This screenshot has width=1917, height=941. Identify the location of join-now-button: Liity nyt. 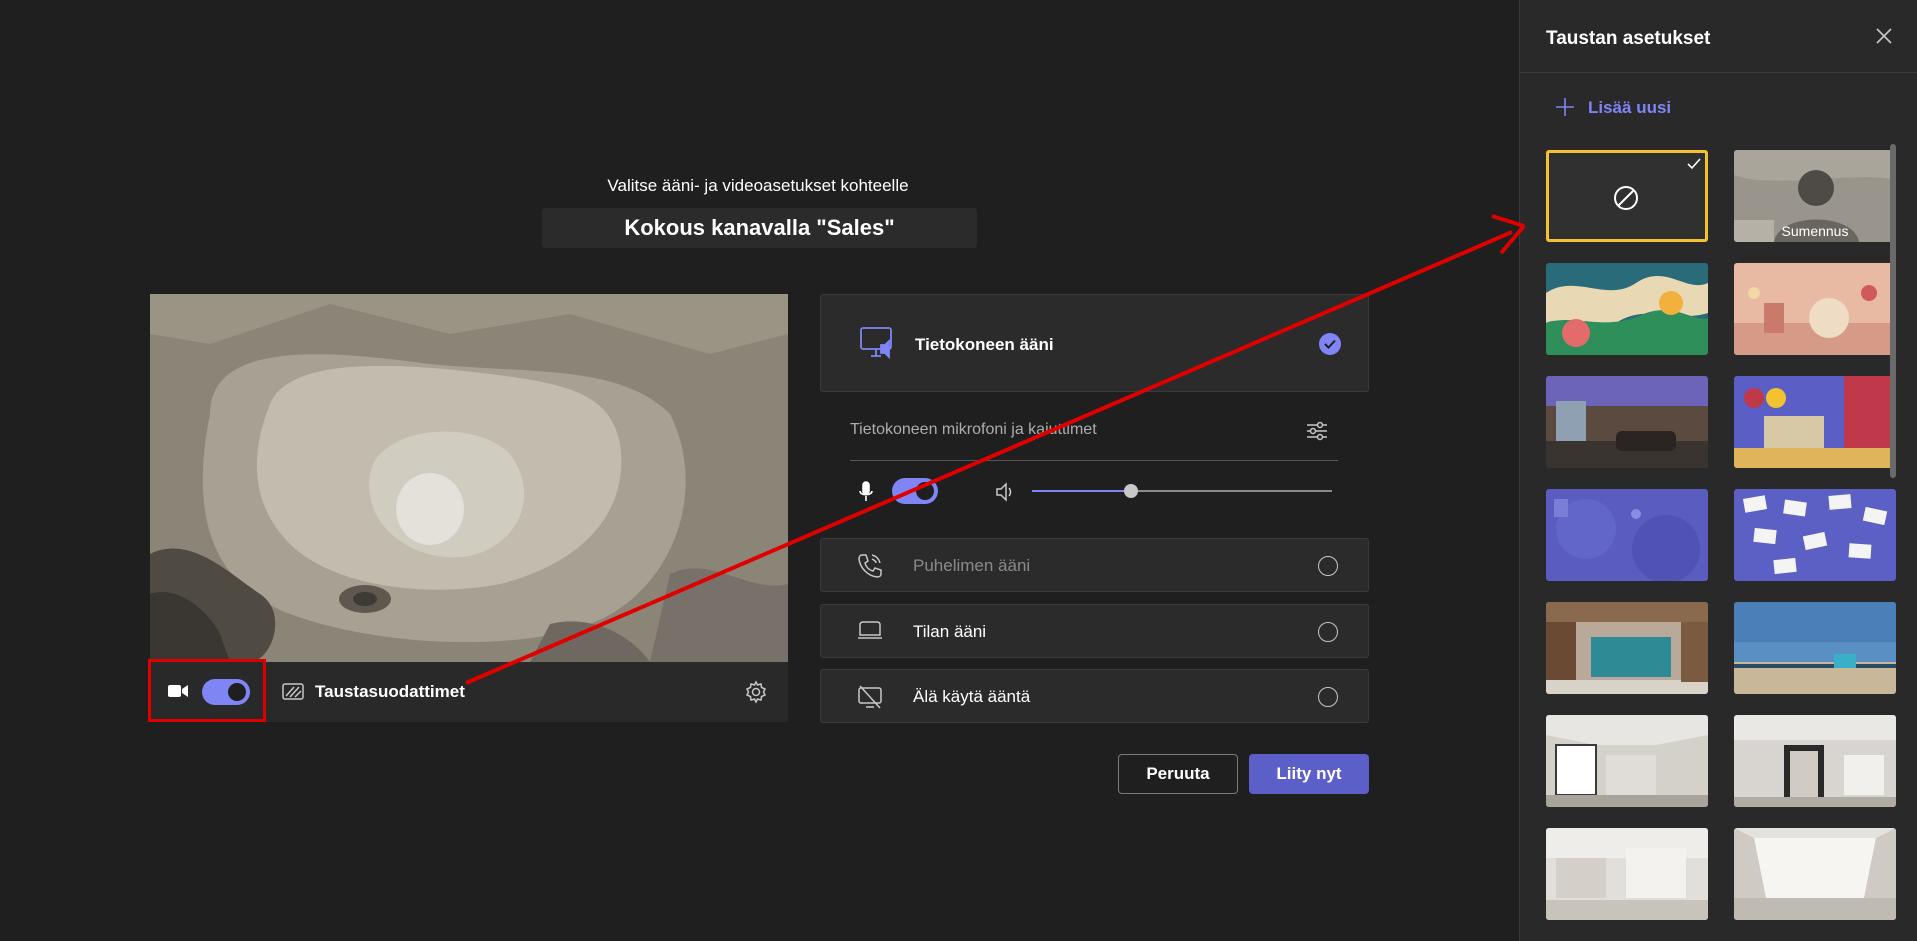
(1309, 774).